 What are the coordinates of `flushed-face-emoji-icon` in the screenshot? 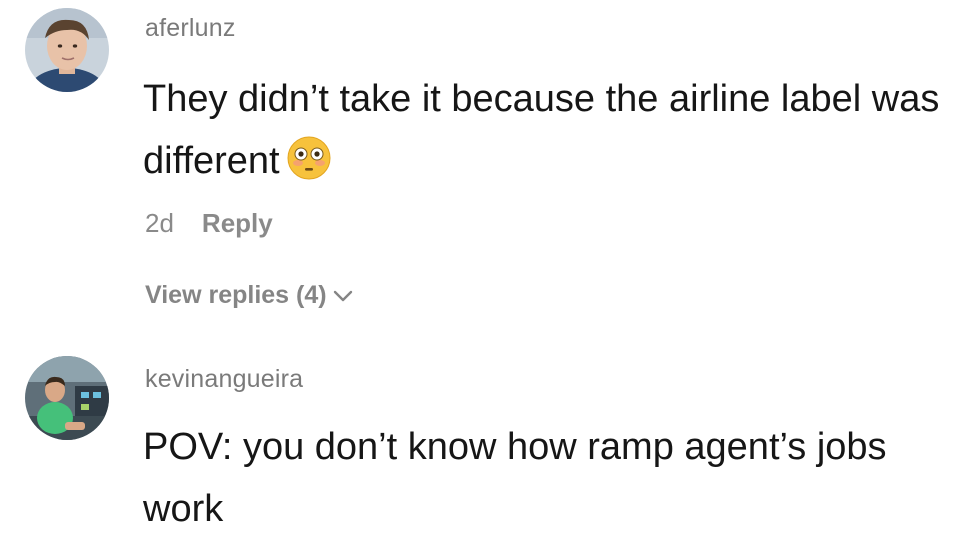 It's located at (309, 158).